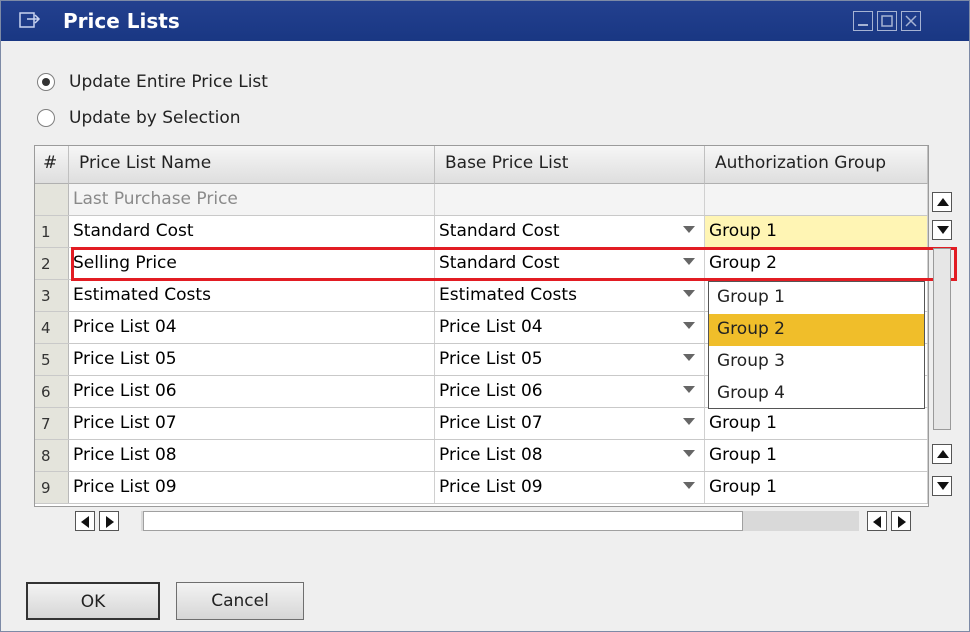 This screenshot has height=632, width=970. I want to click on cell-base-price-list: Price List 05, so click(570, 359).